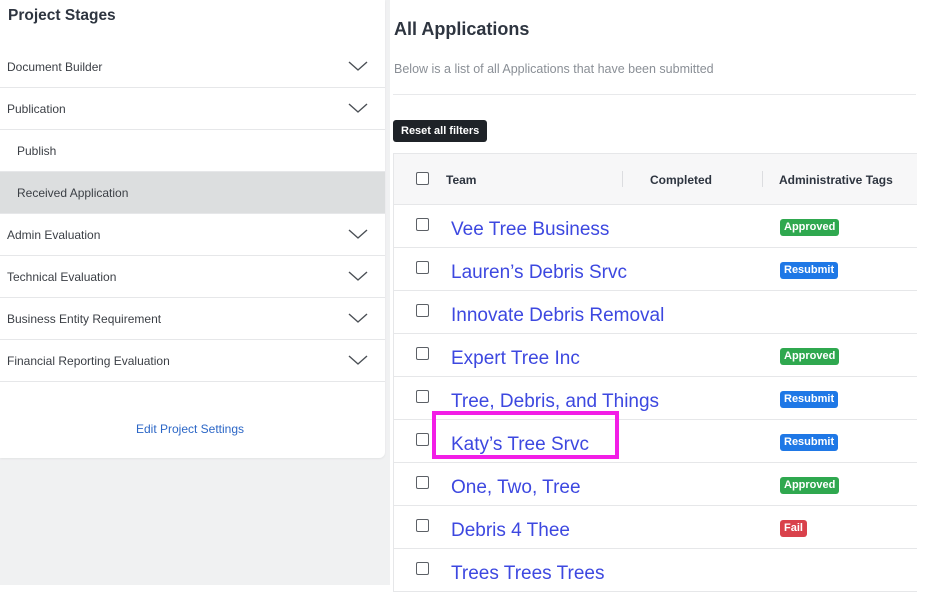 The image size is (934, 592). Describe the element at coordinates (84, 318) in the screenshot. I see `stage-label: Business Entity Requirement` at that location.